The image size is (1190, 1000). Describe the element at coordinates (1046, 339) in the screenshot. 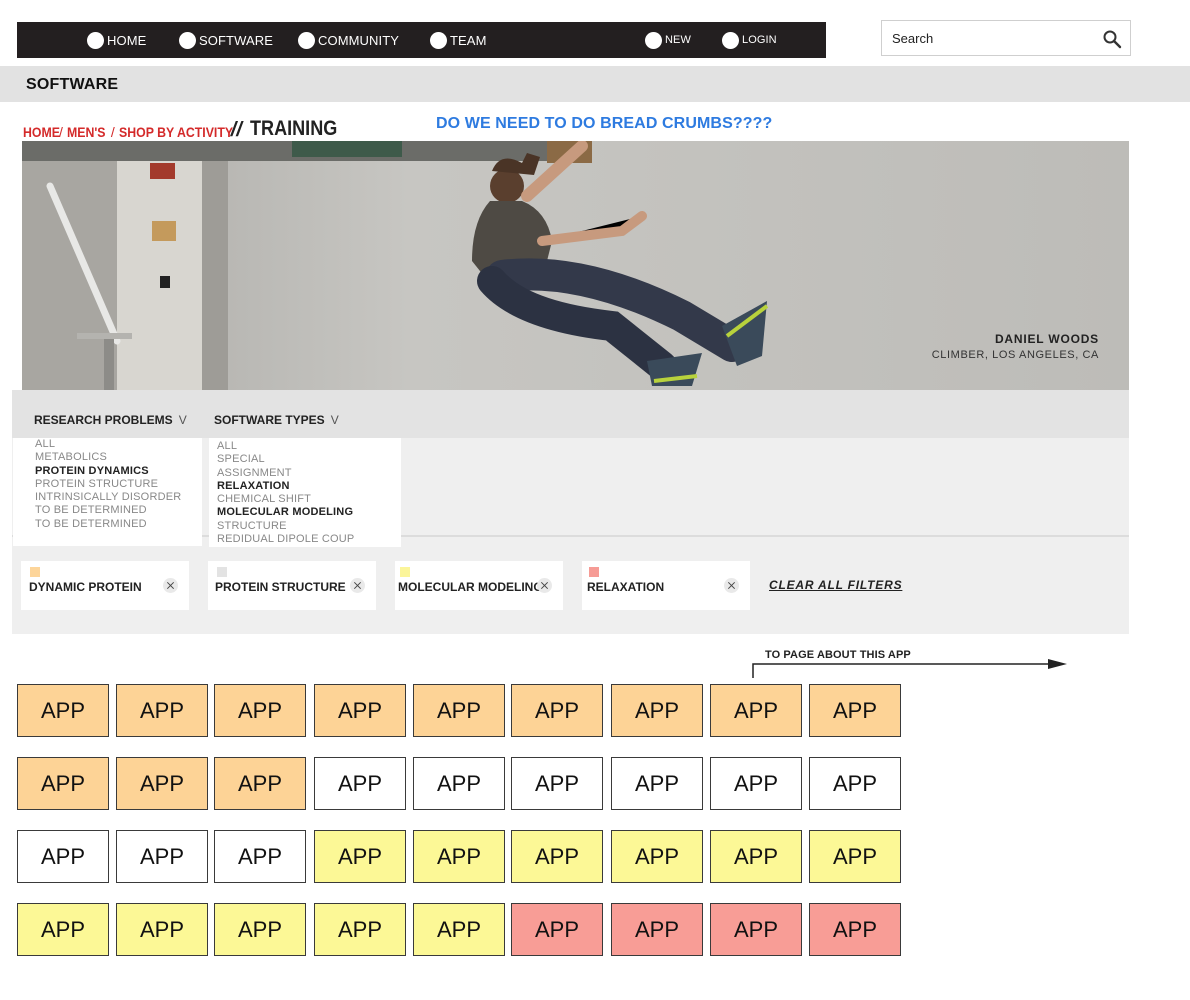

I see `hero-caption-name: DANIEL WOODS` at that location.